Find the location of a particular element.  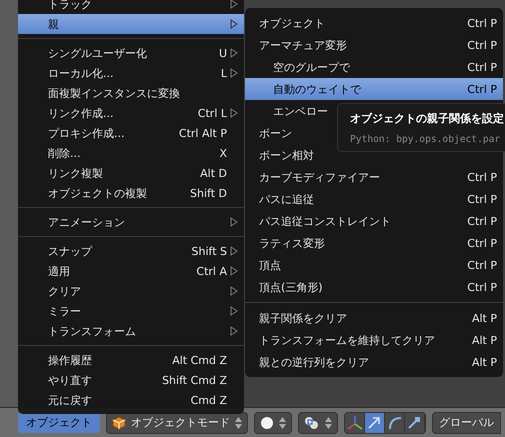

menu-item: 操作履歴 Alt Cmd Z is located at coordinates (131, 360).